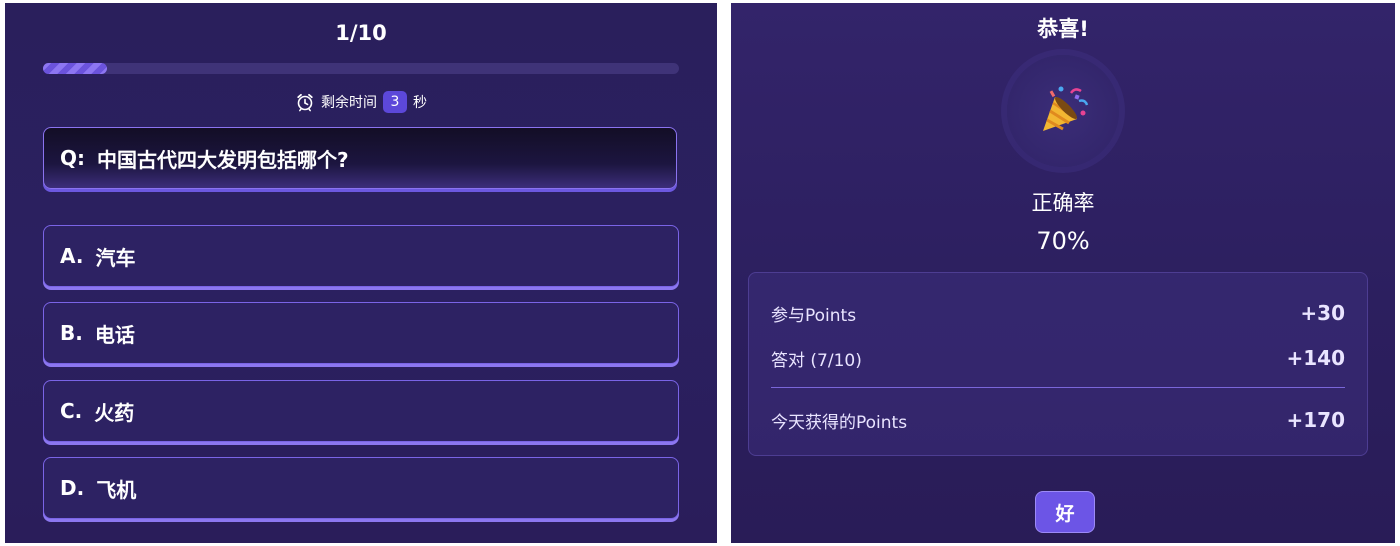 Image resolution: width=1400 pixels, height=546 pixels. What do you see at coordinates (816, 360) in the screenshot?
I see `row-label: 答对 (7/10)` at bounding box center [816, 360].